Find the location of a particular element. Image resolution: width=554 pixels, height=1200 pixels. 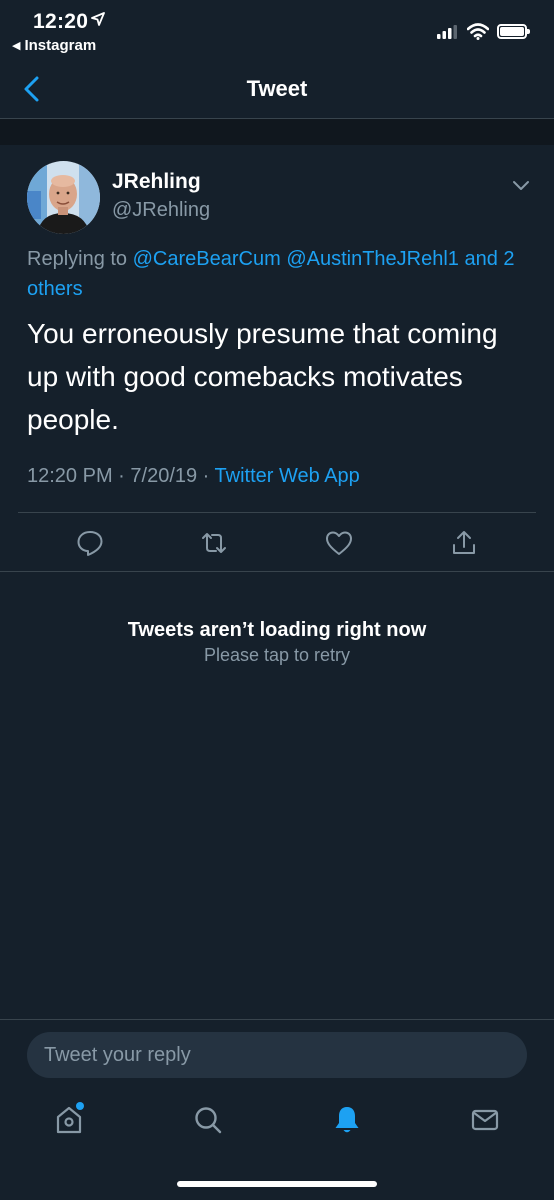

bell-icon is located at coordinates (347, 1120).